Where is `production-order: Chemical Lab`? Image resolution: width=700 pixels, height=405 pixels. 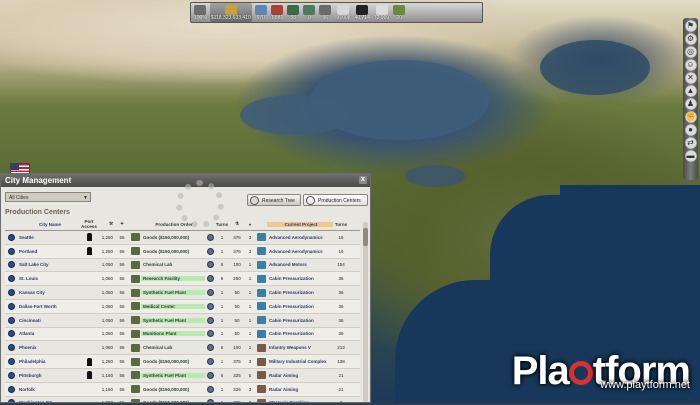 production-order: Chemical Lab is located at coordinates (173, 264).